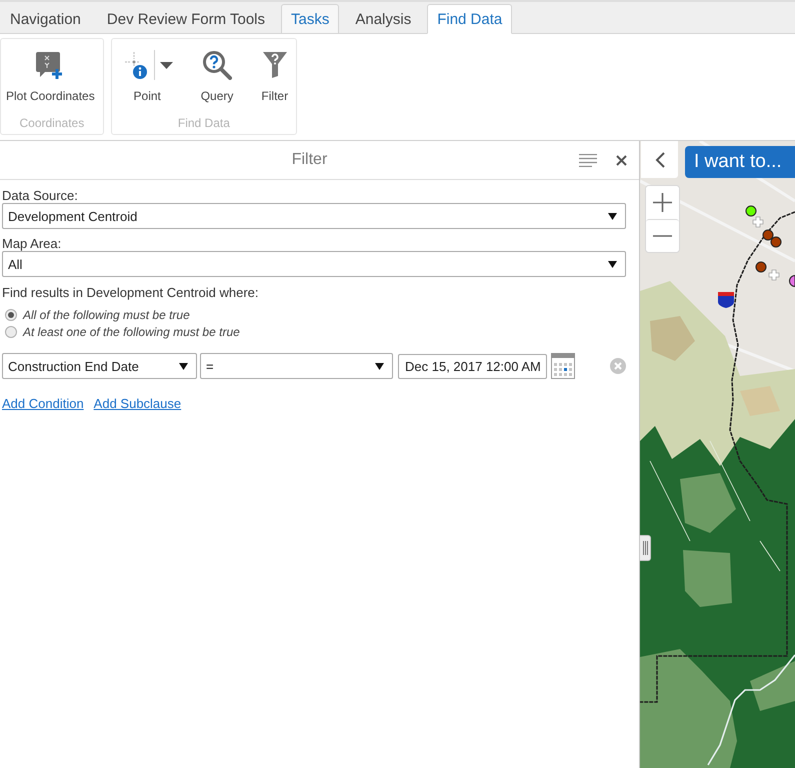 The height and width of the screenshot is (768, 795). Describe the element at coordinates (217, 65) in the screenshot. I see `search-icon` at that location.